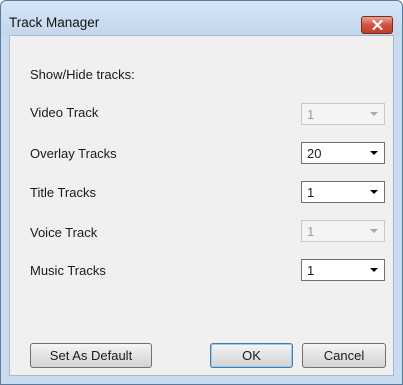  I want to click on music-tracks-label: Music Tracks, so click(68, 270).